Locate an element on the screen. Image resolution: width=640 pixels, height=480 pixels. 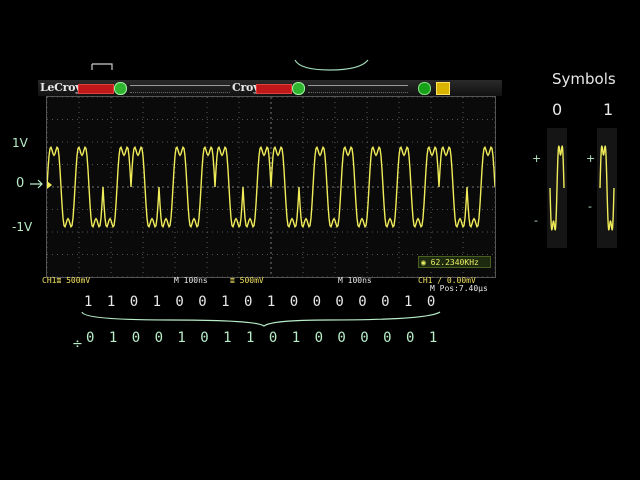
ch-scale-mid: ≣ 500mV is located at coordinates (247, 280).